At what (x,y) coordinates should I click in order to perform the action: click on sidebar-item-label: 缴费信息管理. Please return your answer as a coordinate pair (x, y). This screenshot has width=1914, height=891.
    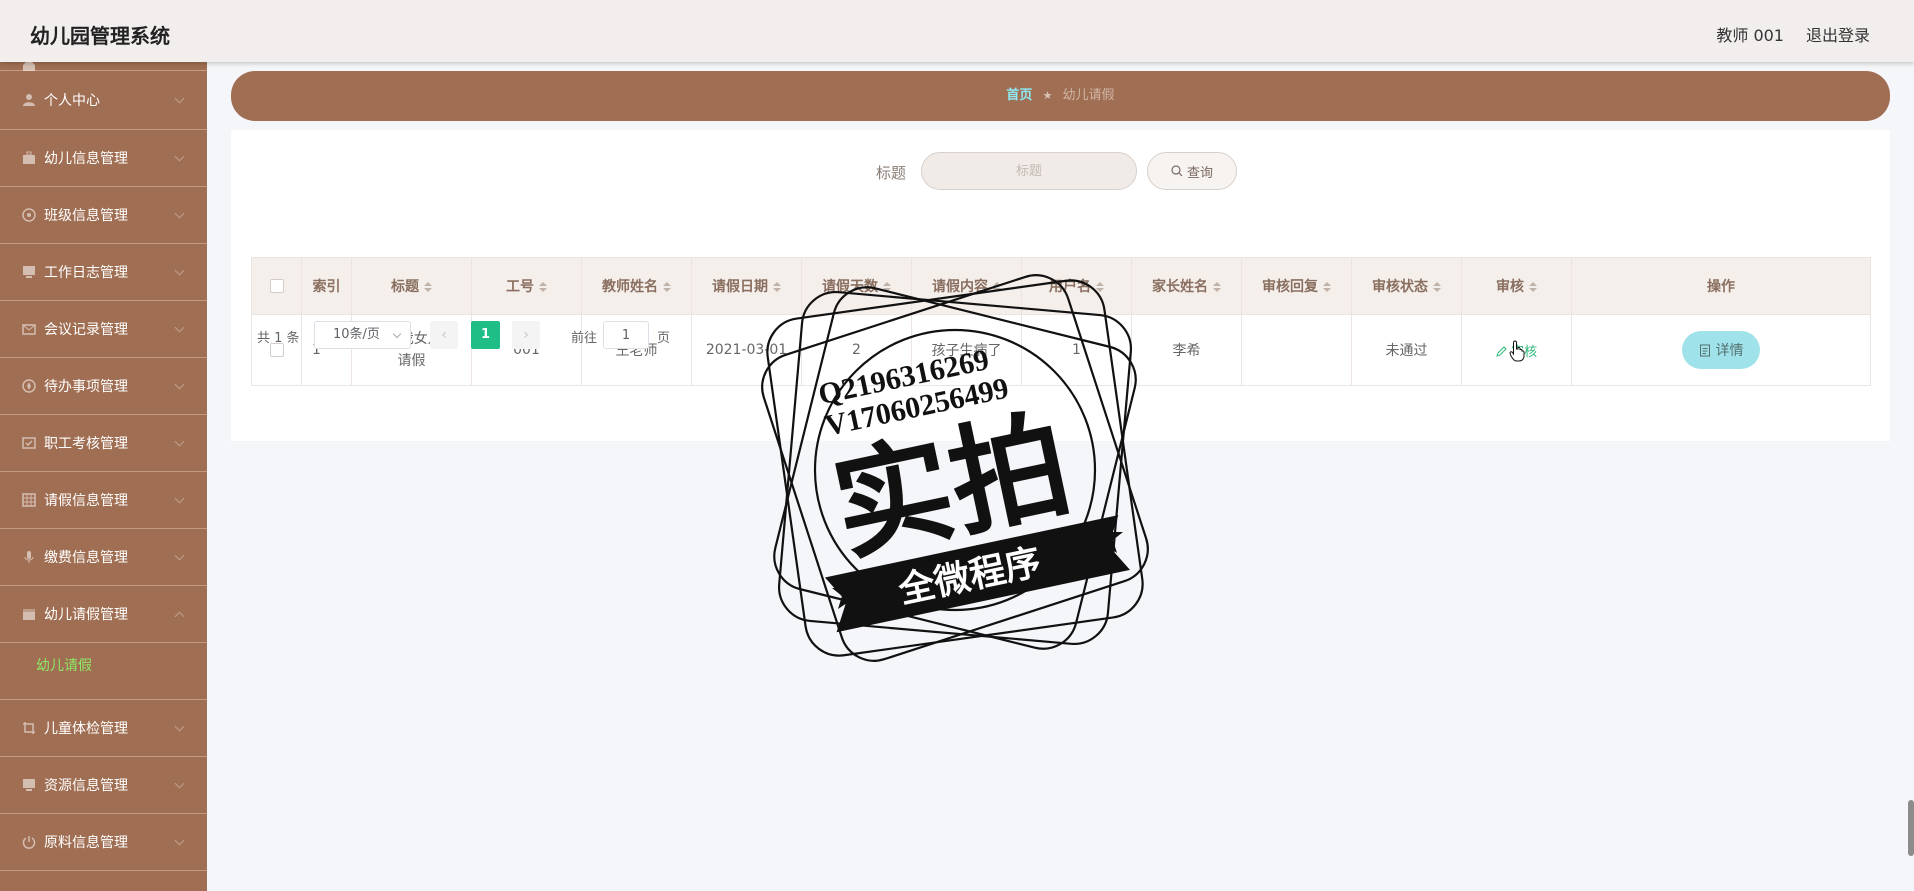
    Looking at the image, I should click on (86, 558).